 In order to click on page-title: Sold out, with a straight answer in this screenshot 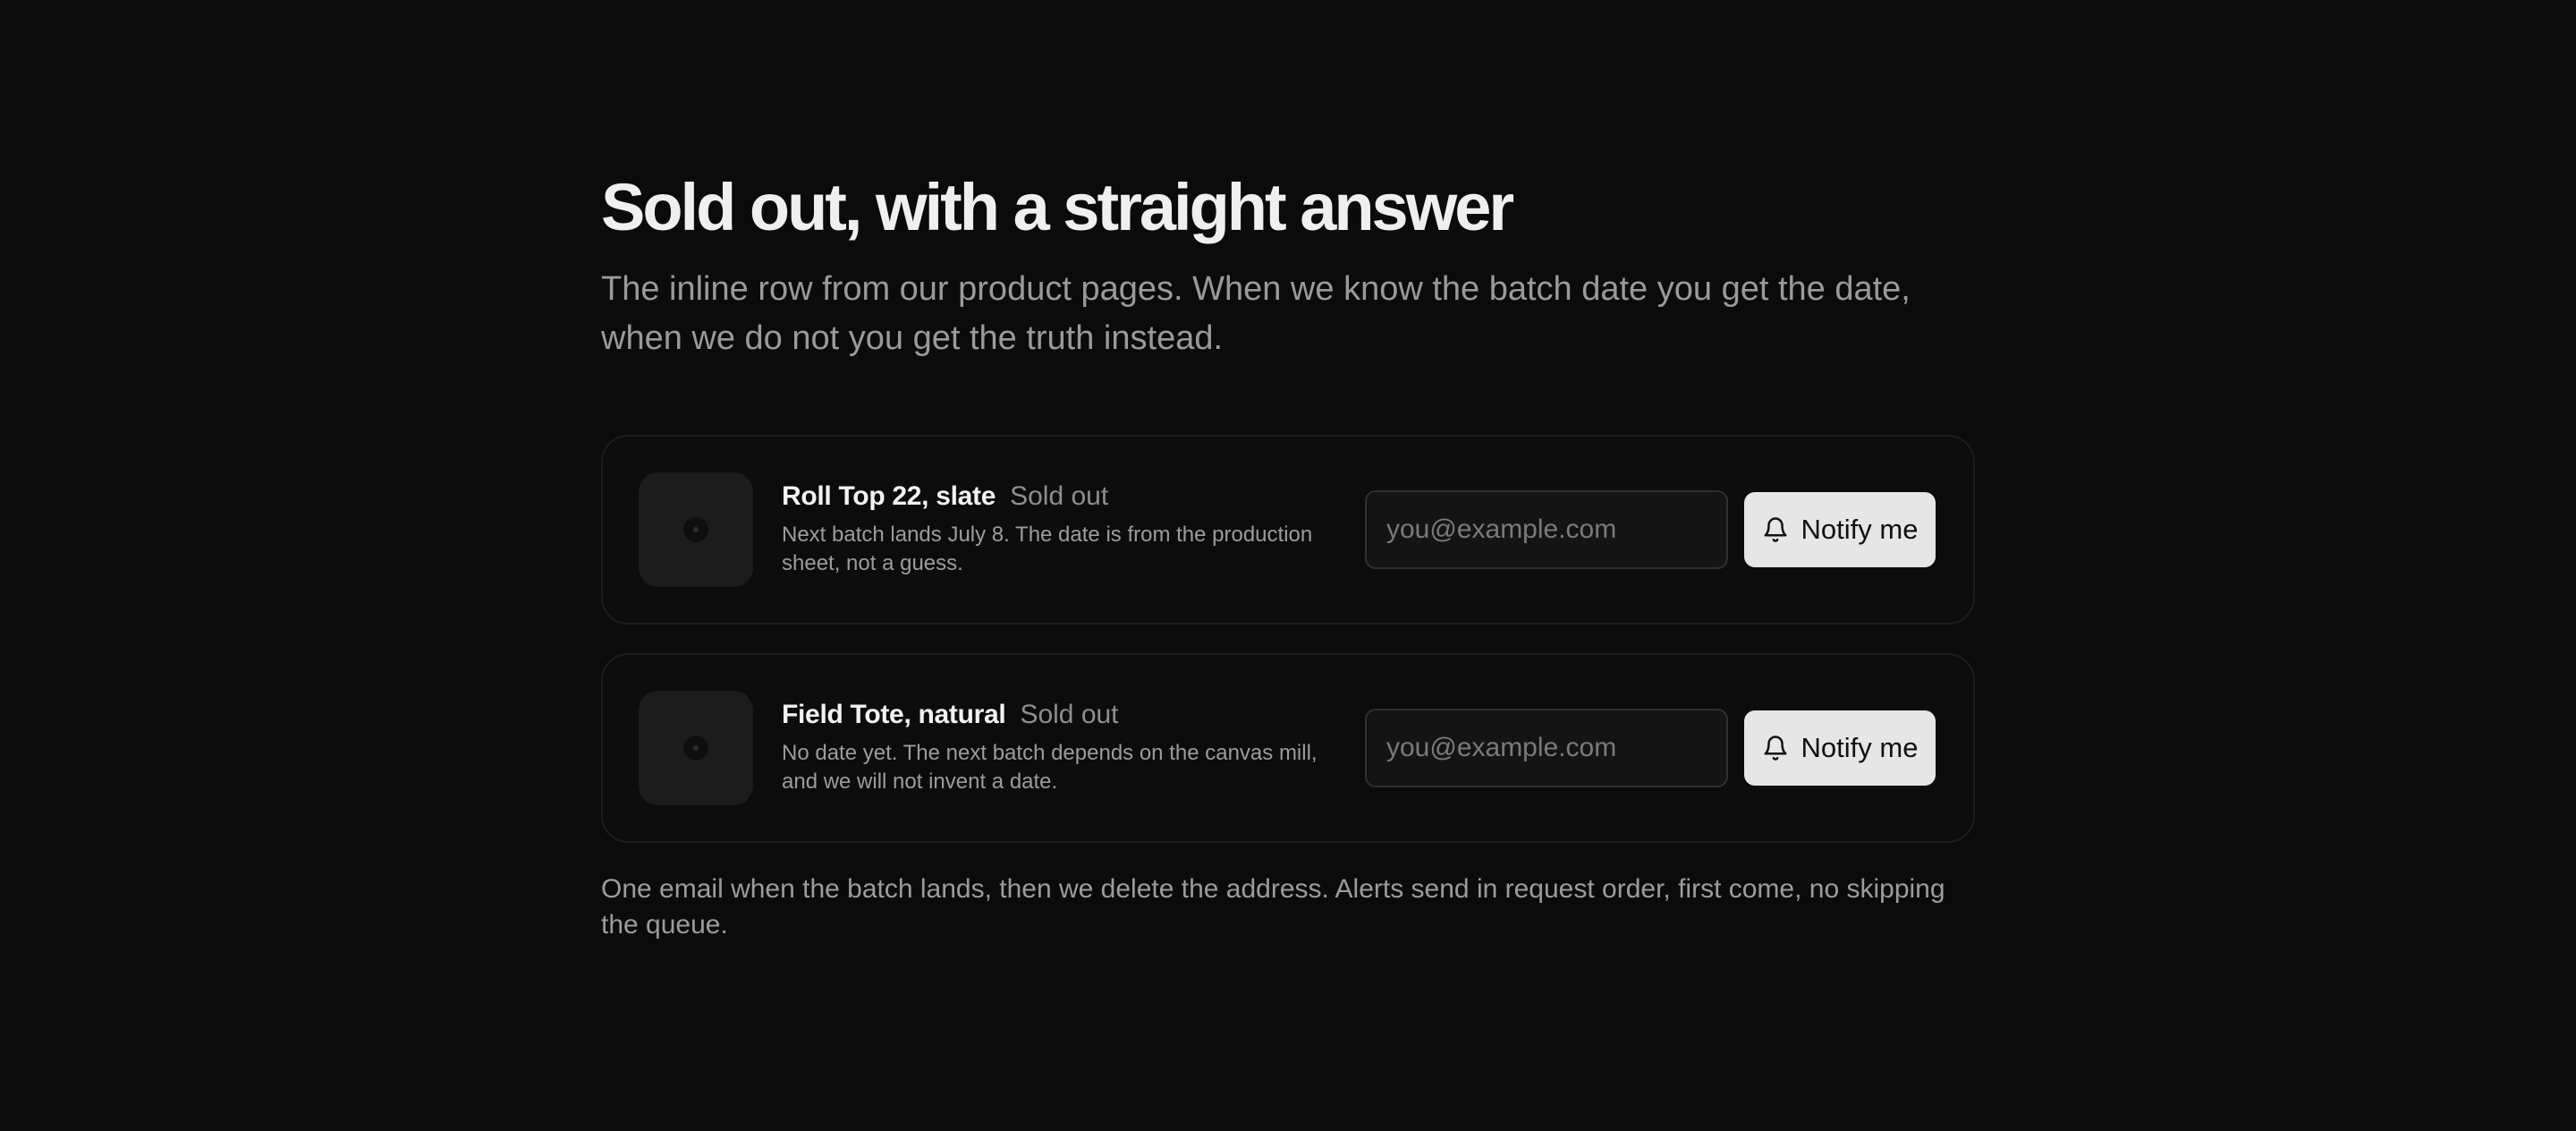, I will do `click(1057, 207)`.